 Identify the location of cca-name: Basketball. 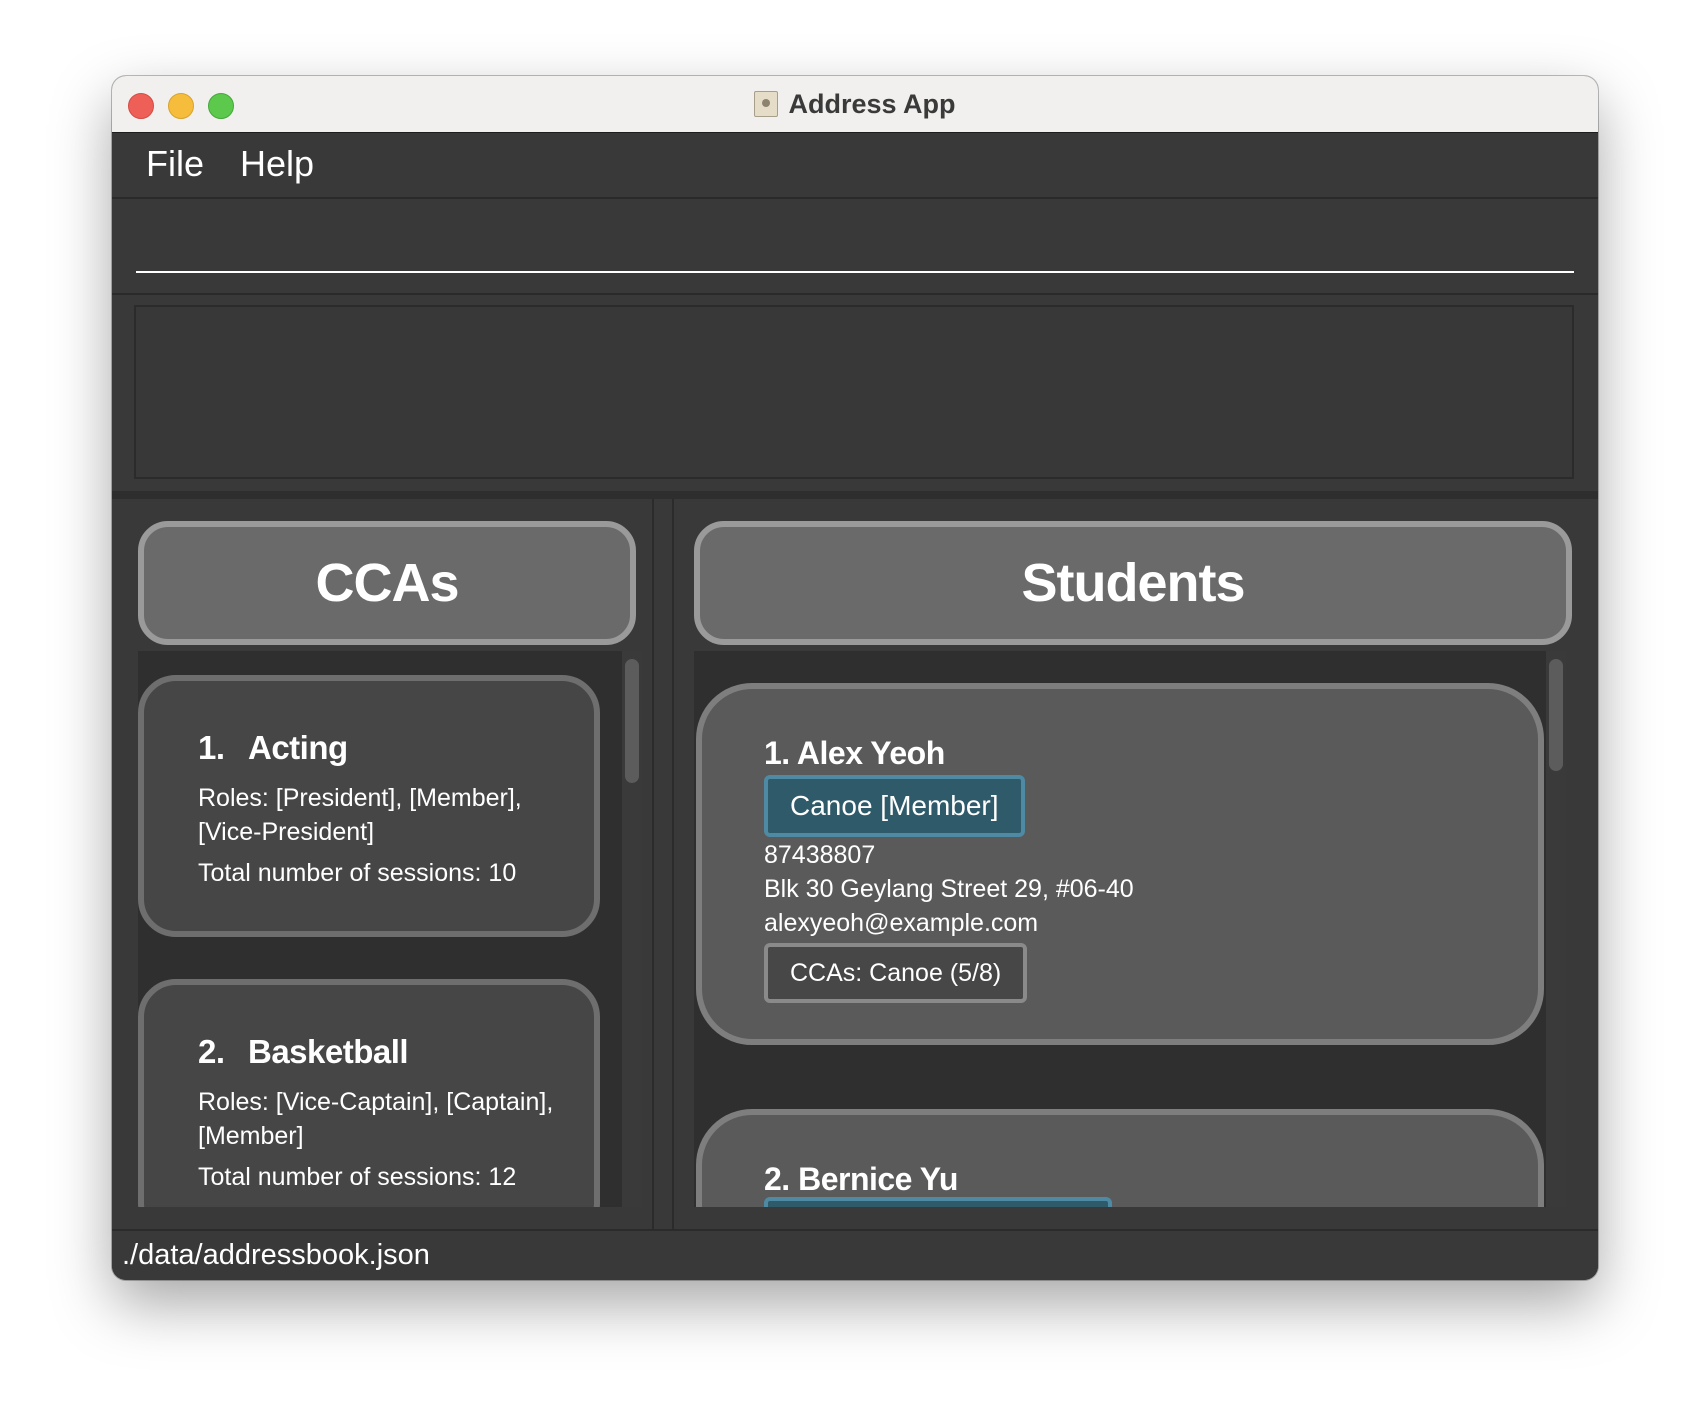
(328, 1051).